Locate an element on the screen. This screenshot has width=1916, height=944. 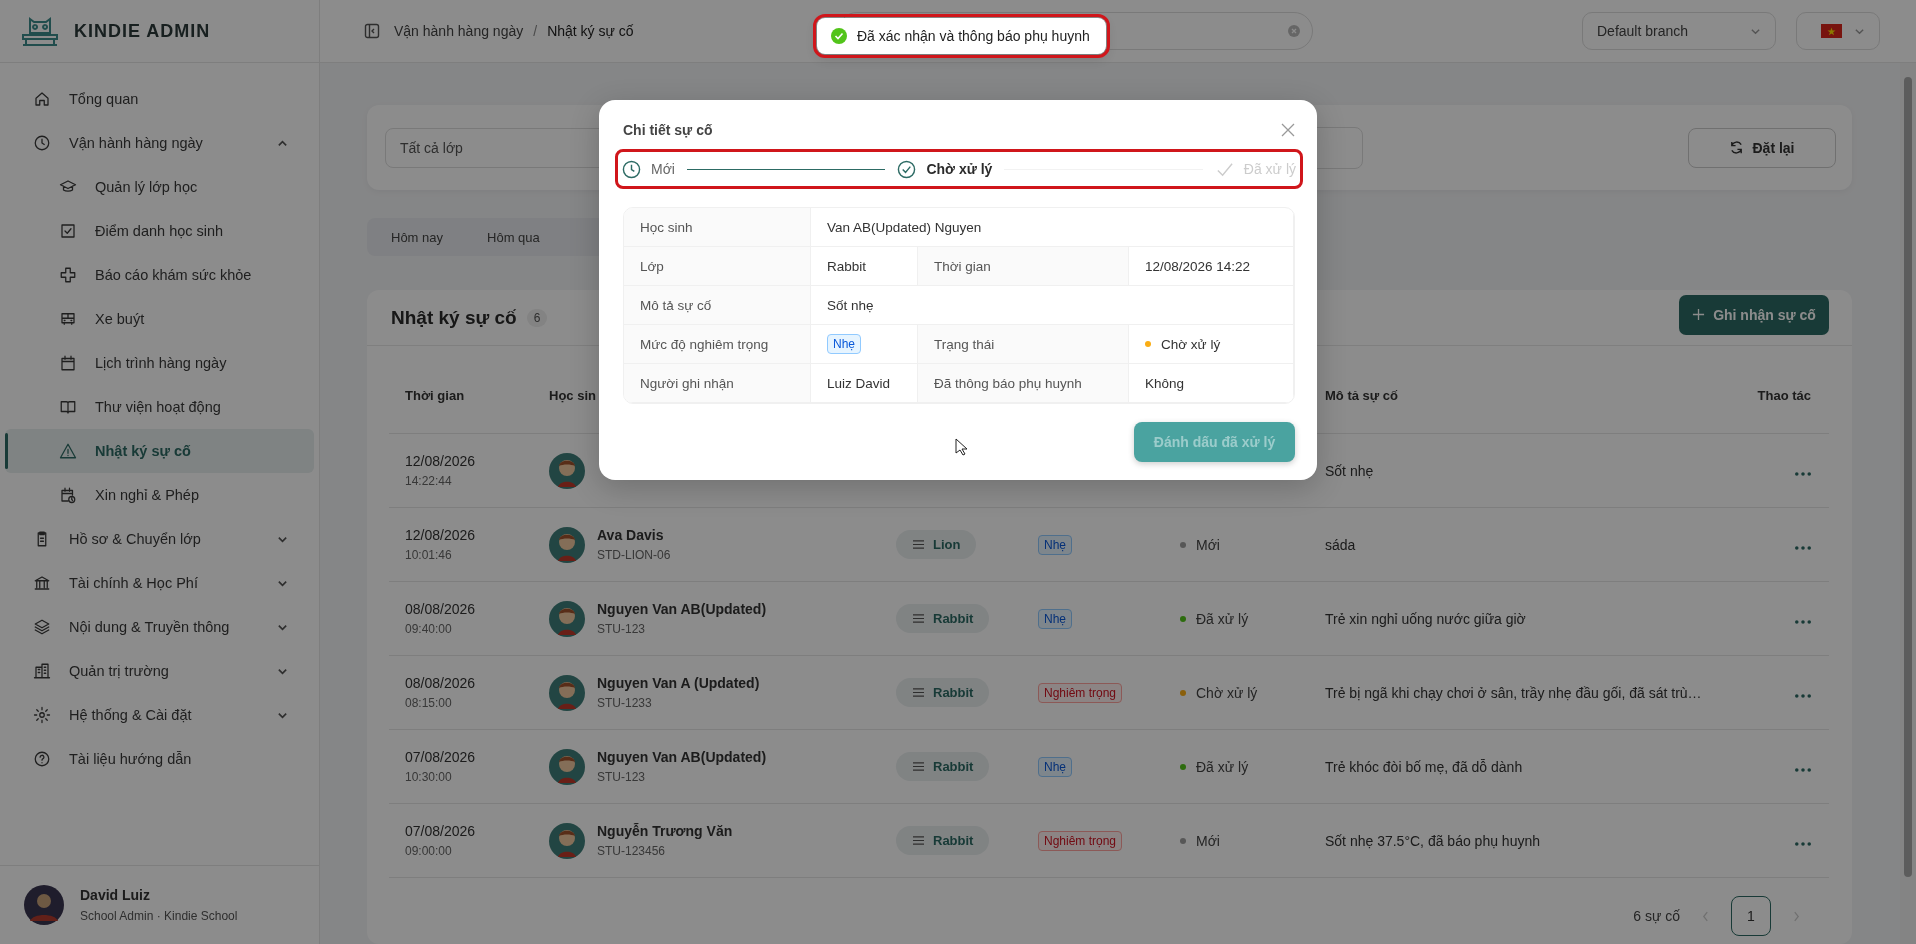
count-badge: 6 is located at coordinates (537, 317).